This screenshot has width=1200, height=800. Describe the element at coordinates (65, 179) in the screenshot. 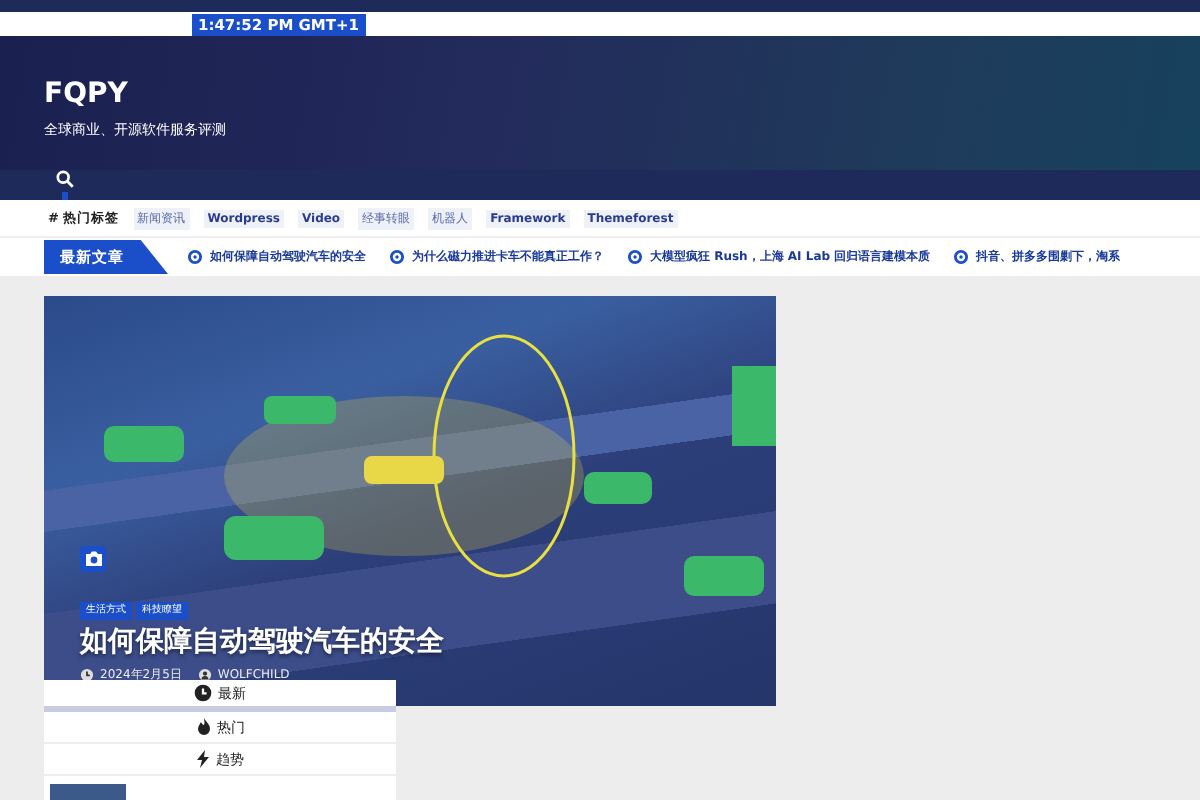

I see `search-icon` at that location.